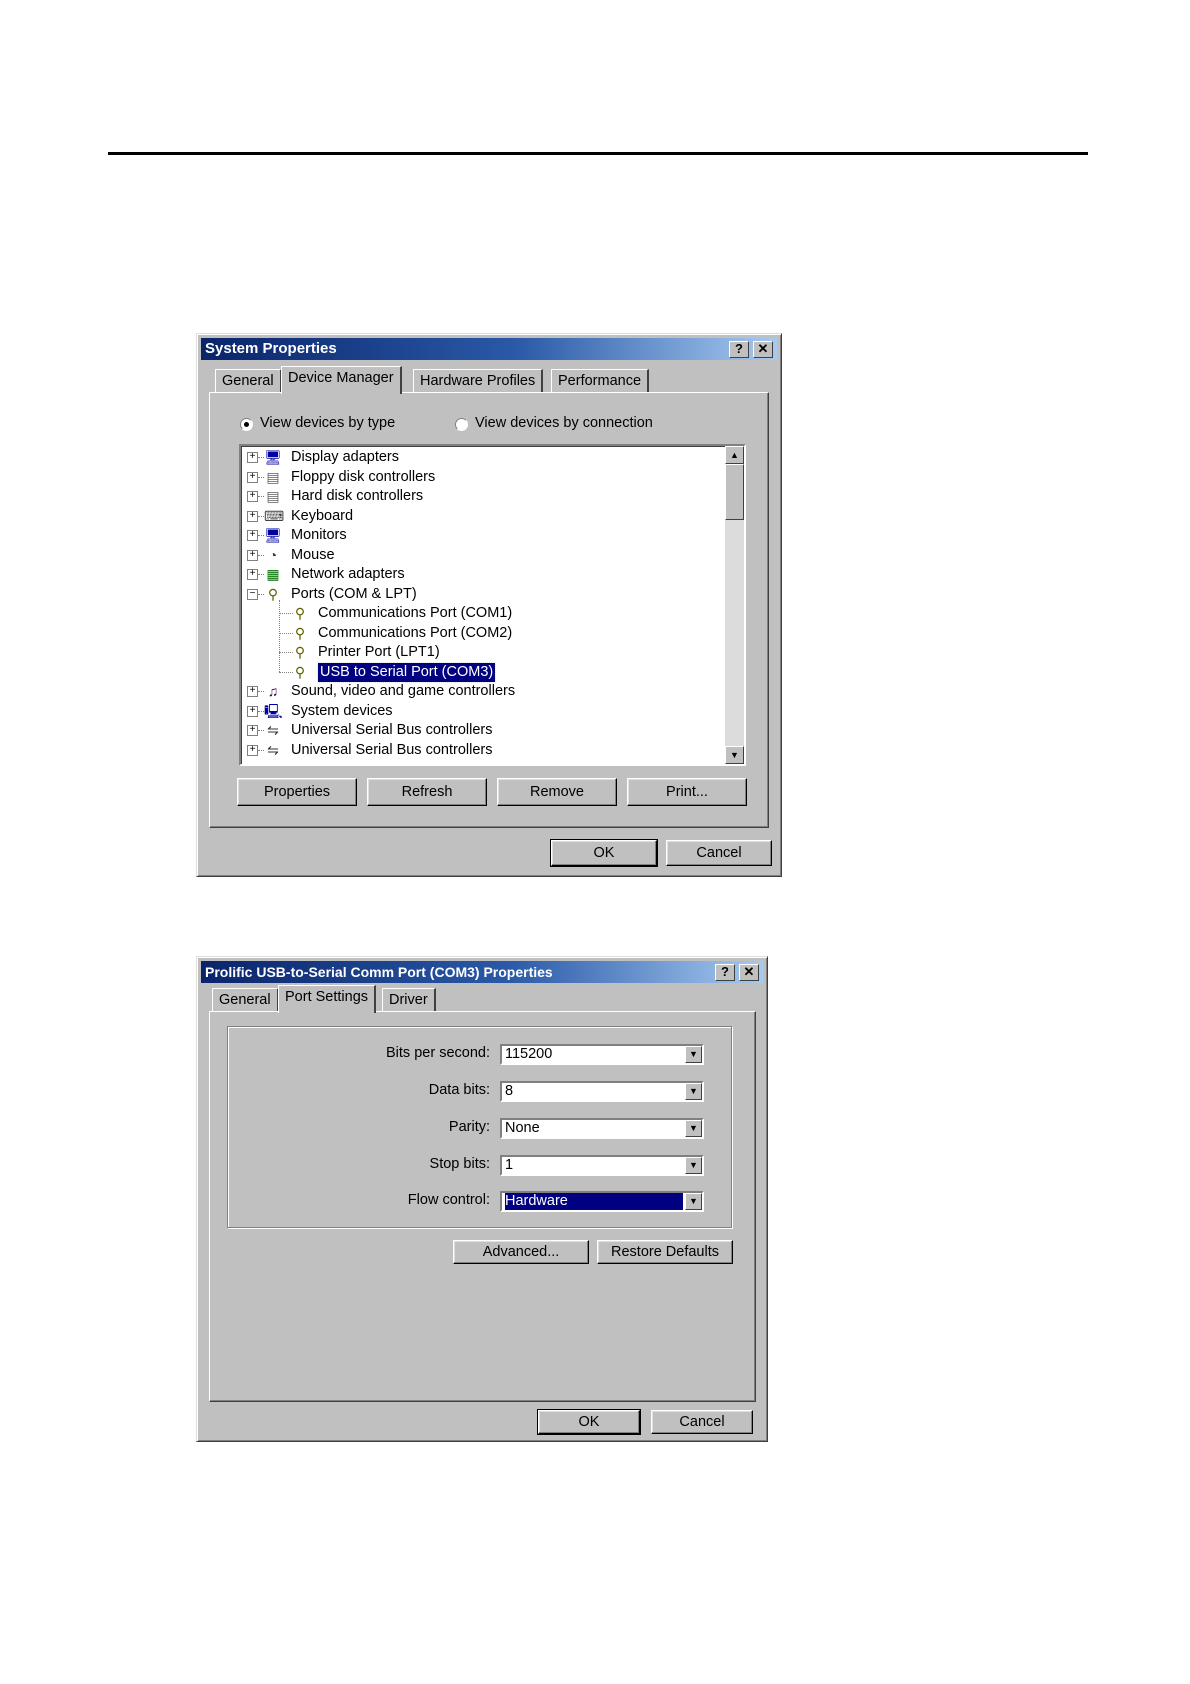 This screenshot has height=1684, width=1190. I want to click on scroll-thumb, so click(734, 492).